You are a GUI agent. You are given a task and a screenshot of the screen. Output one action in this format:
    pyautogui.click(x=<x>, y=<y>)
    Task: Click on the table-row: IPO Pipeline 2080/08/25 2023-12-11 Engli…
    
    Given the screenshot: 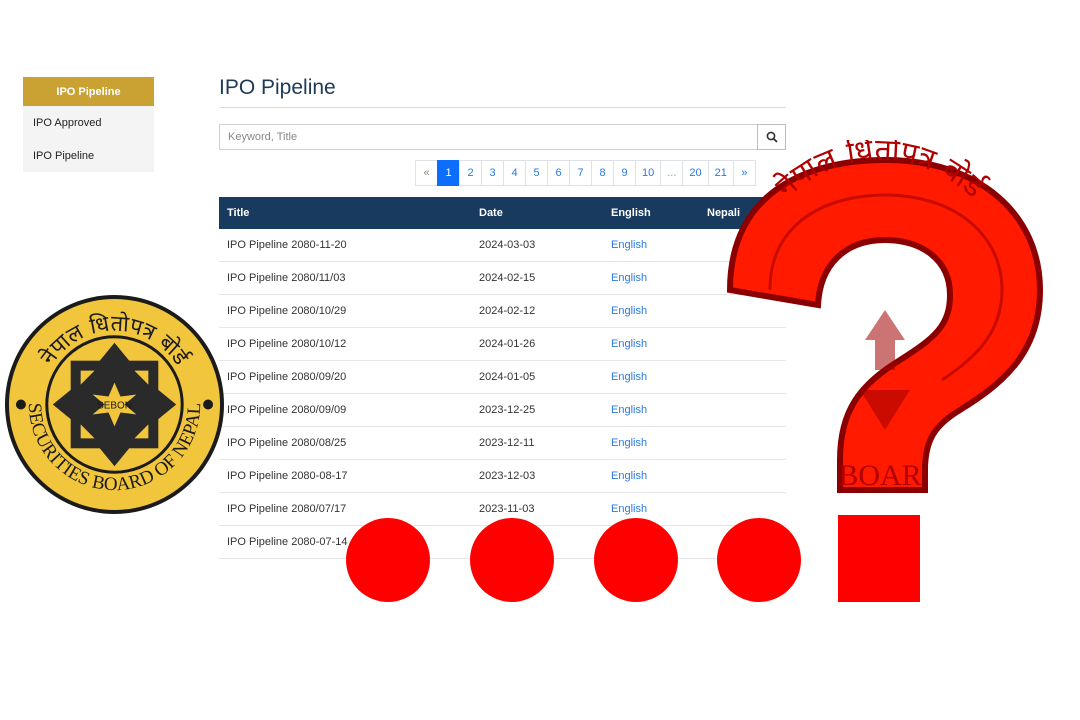 What is the action you would take?
    pyautogui.click(x=502, y=443)
    